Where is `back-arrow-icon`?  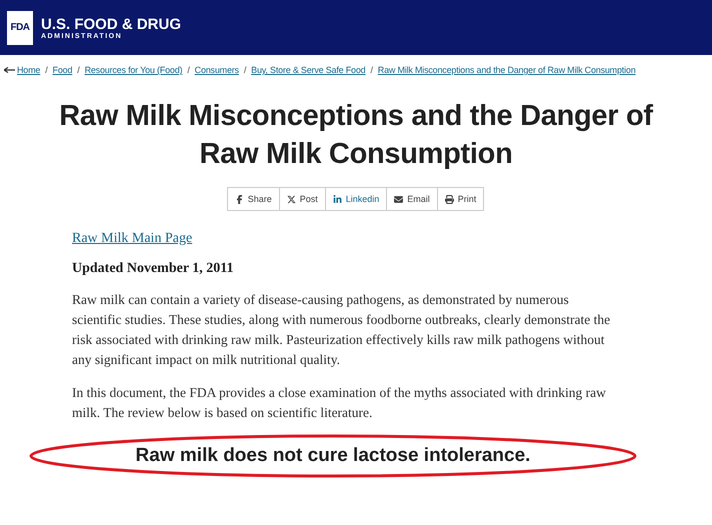 back-arrow-icon is located at coordinates (9, 70).